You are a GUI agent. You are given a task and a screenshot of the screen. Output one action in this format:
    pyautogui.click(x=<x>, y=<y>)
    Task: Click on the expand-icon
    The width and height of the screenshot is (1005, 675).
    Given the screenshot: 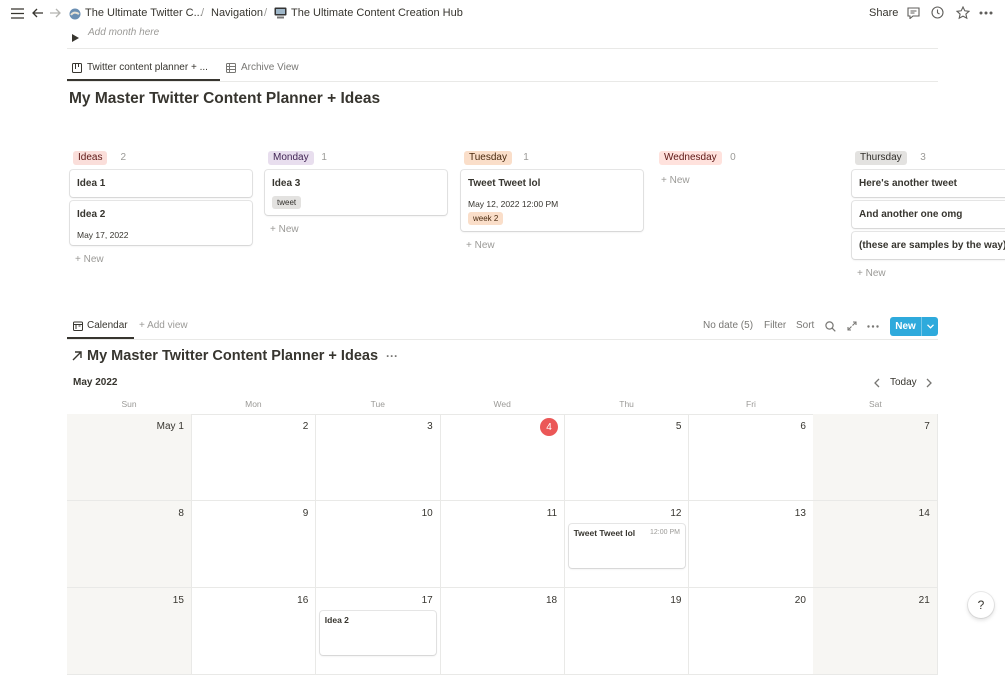 What is the action you would take?
    pyautogui.click(x=852, y=326)
    